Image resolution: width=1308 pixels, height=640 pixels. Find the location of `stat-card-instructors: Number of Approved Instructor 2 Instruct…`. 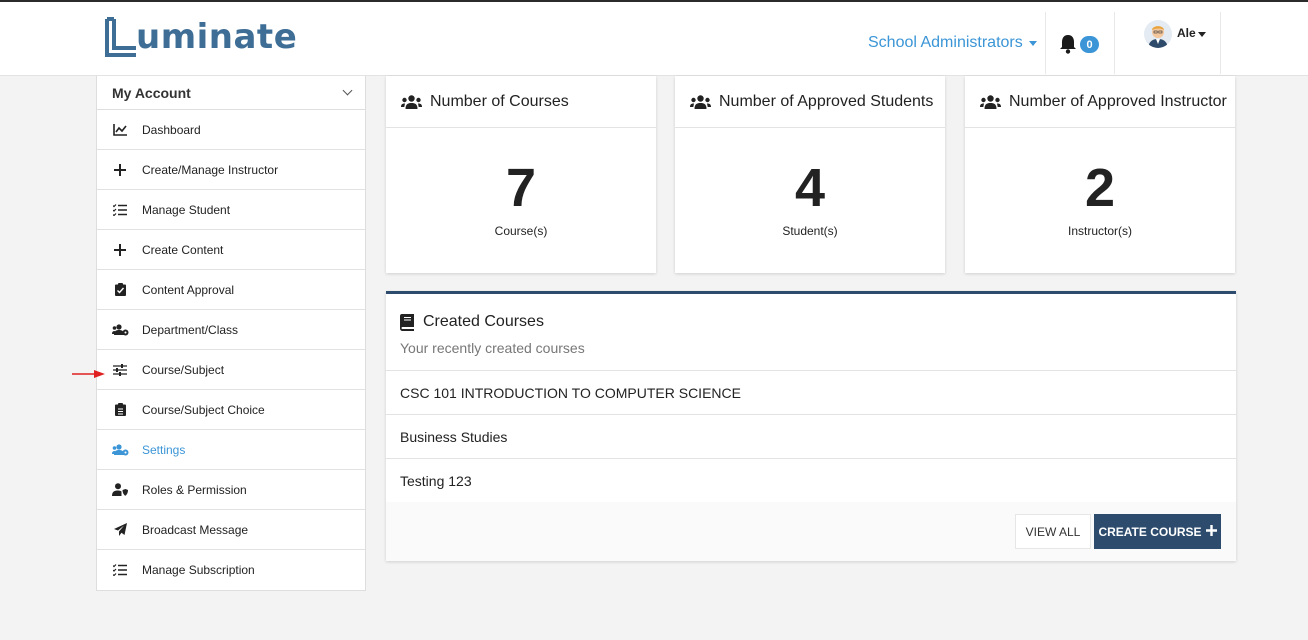

stat-card-instructors: Number of Approved Instructor 2 Instruct… is located at coordinates (1100, 174).